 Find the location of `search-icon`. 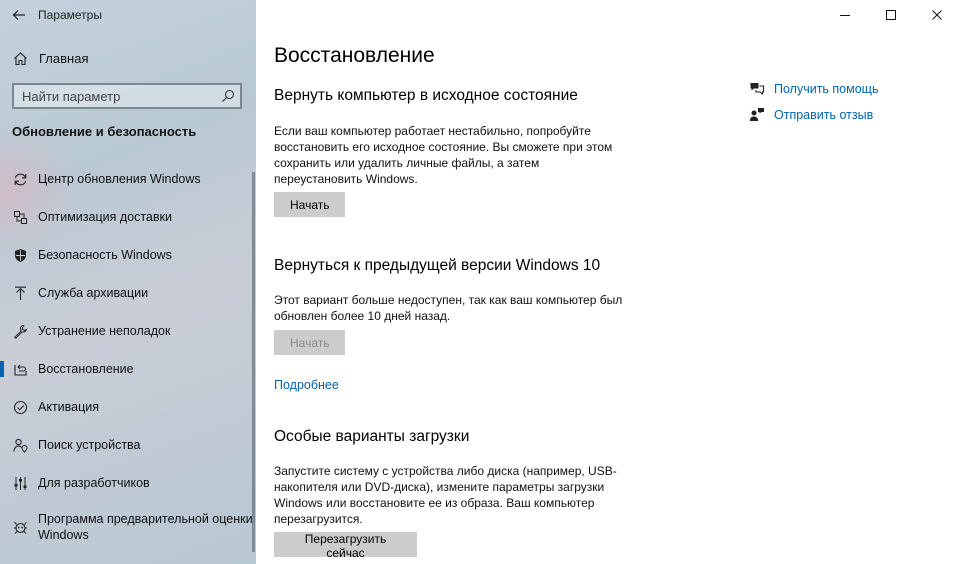

search-icon is located at coordinates (228, 96).